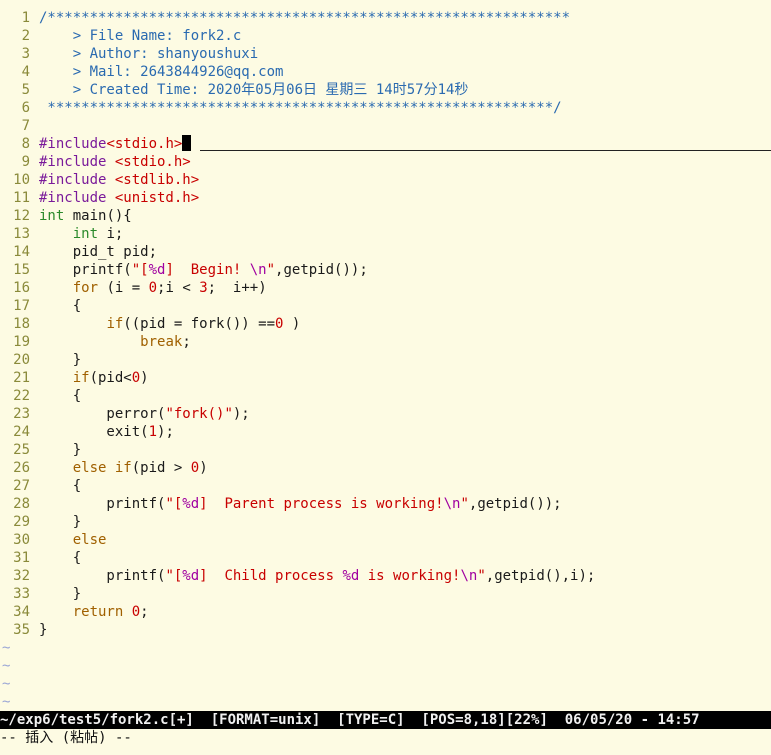 This screenshot has width=771, height=755. Describe the element at coordinates (21, 540) in the screenshot. I see `line-number: 30` at that location.